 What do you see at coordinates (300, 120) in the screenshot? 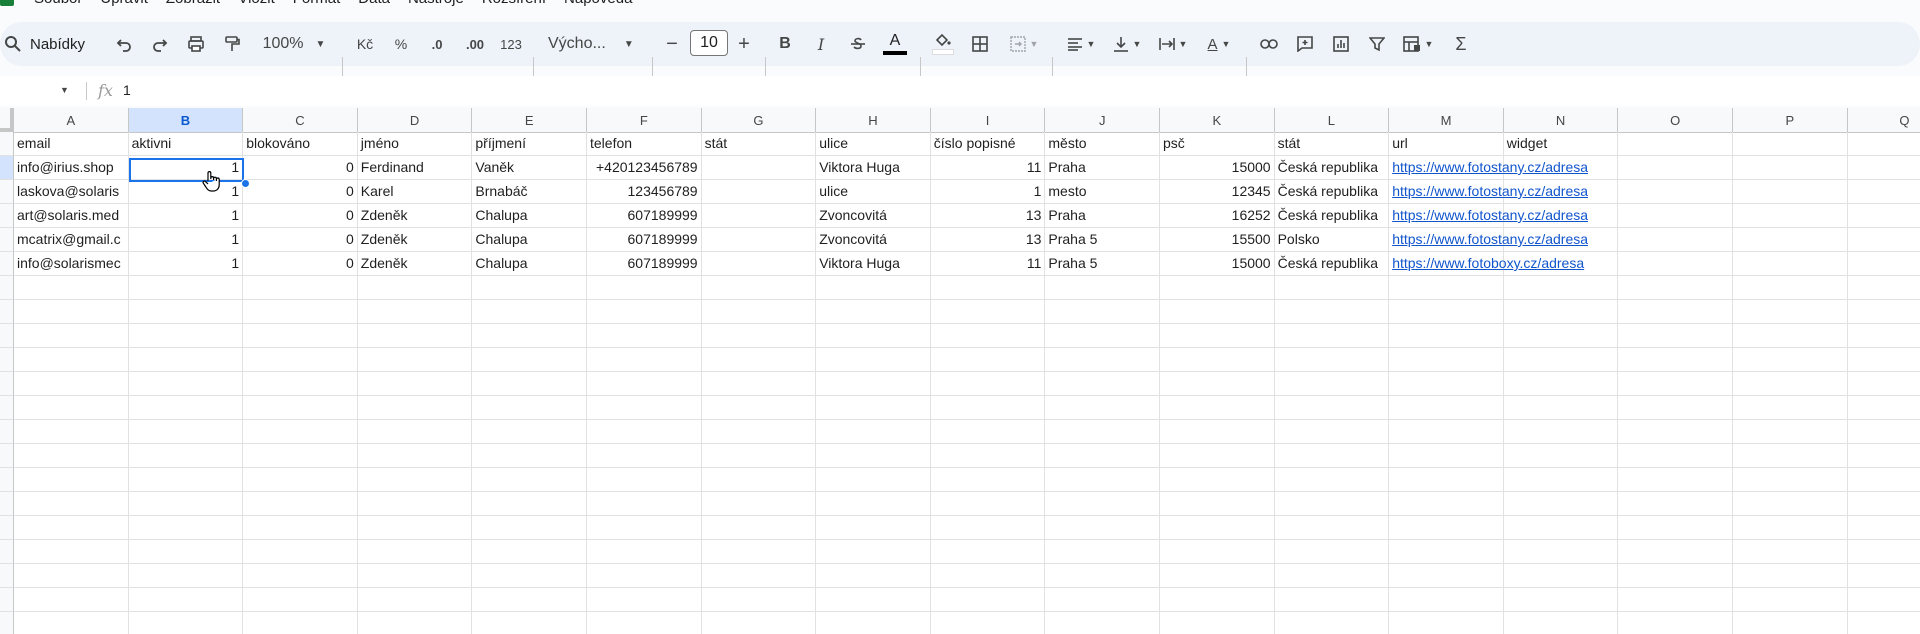
I see `column-header-c: C` at bounding box center [300, 120].